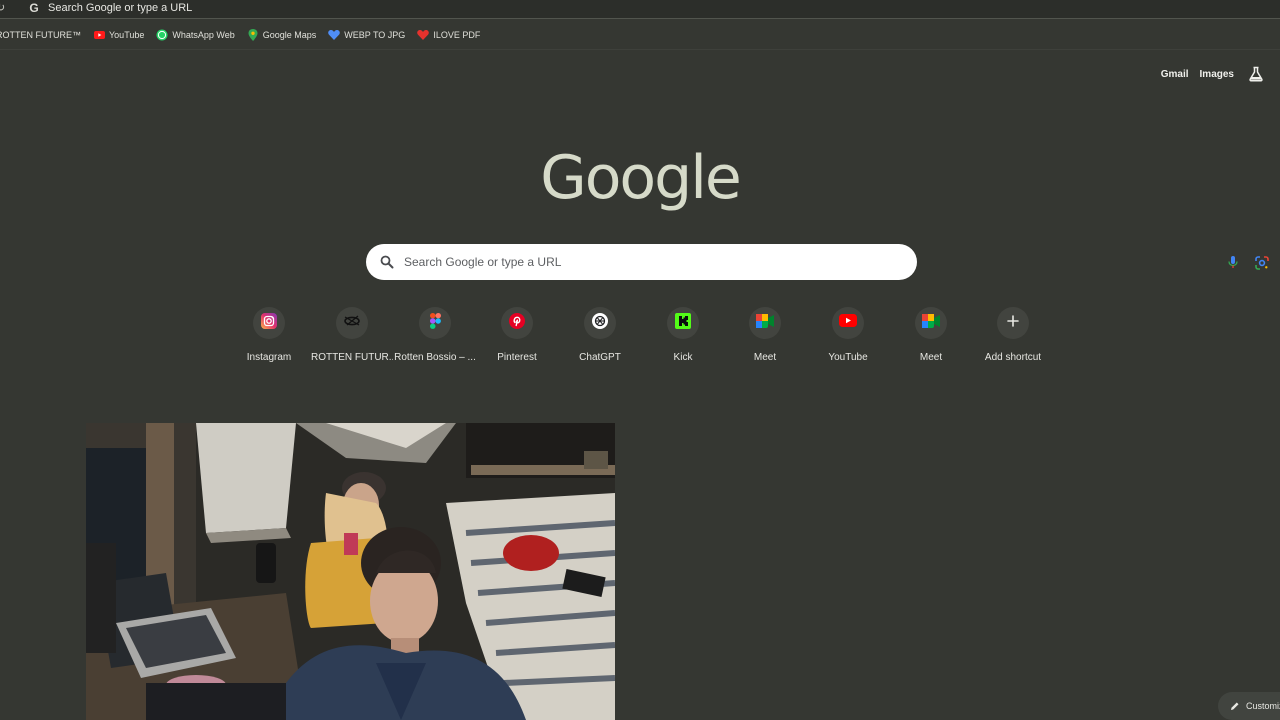  I want to click on address-bar-text: Search Google or type a URL, so click(120, 8).